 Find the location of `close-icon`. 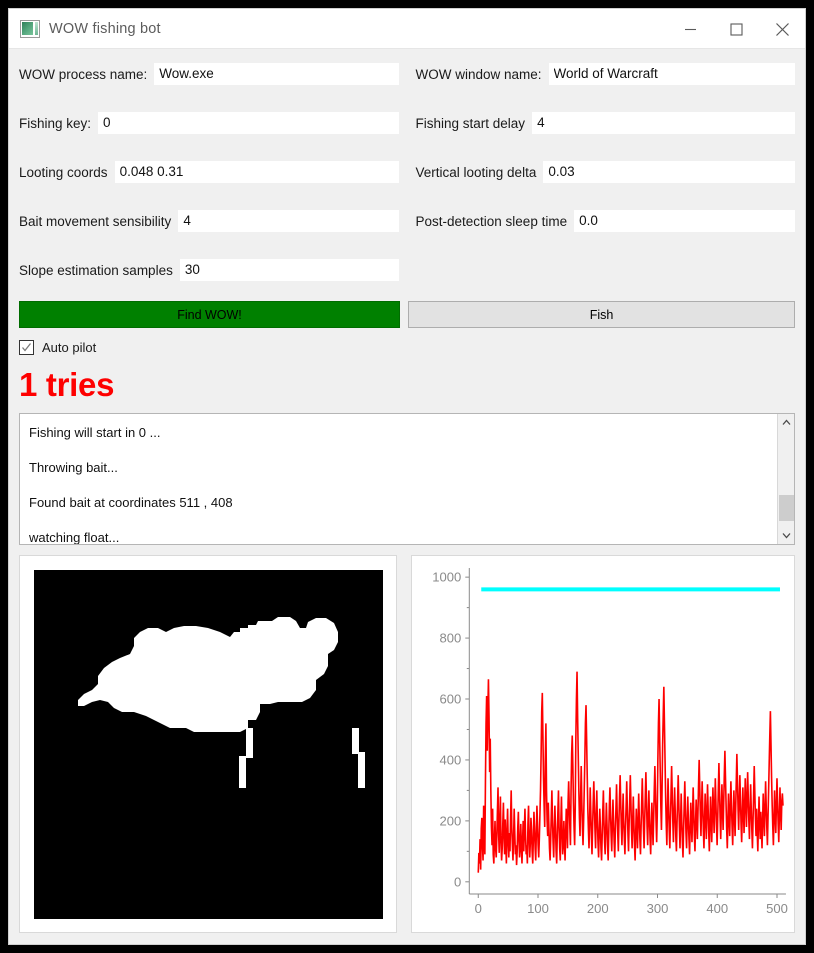

close-icon is located at coordinates (782, 29).